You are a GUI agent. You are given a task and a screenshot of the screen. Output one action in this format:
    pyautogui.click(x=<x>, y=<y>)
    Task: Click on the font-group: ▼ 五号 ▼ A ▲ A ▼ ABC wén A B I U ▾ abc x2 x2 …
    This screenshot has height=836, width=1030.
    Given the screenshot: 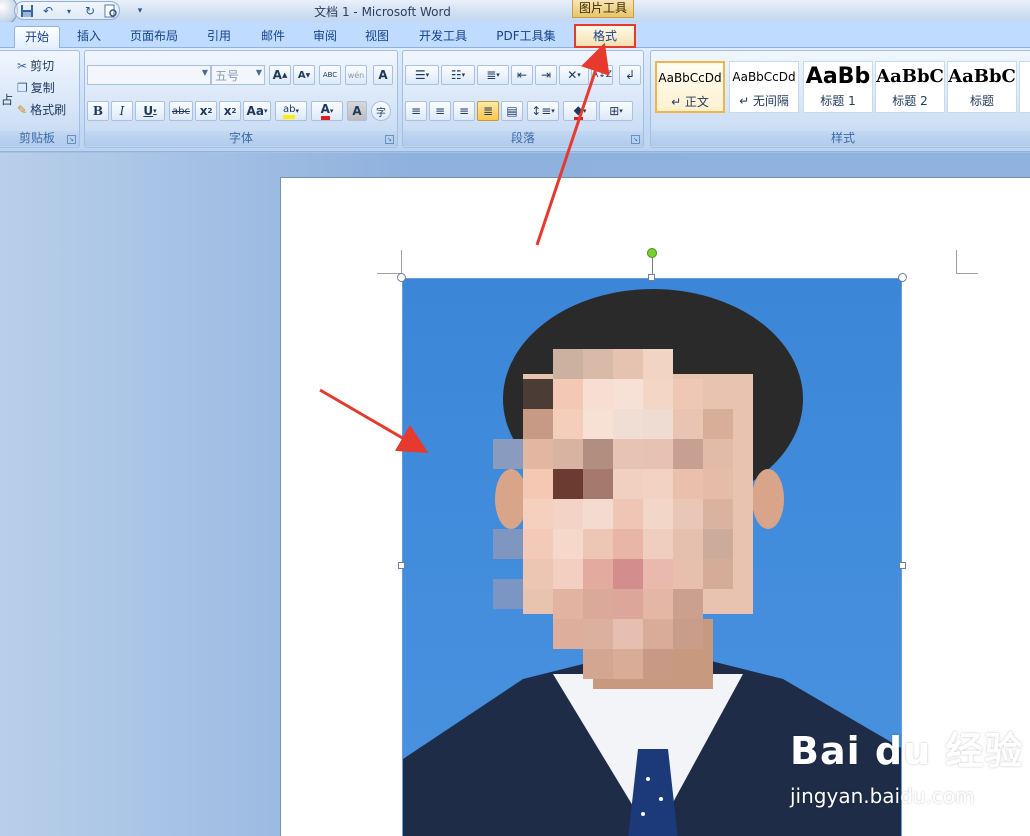 What is the action you would take?
    pyautogui.click(x=241, y=99)
    